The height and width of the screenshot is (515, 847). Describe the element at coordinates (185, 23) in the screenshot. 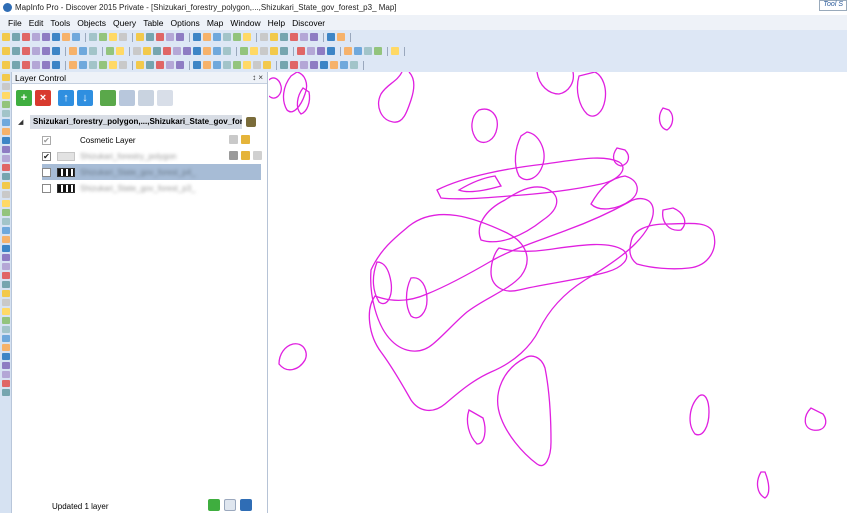

I see `menu-options: Options` at that location.